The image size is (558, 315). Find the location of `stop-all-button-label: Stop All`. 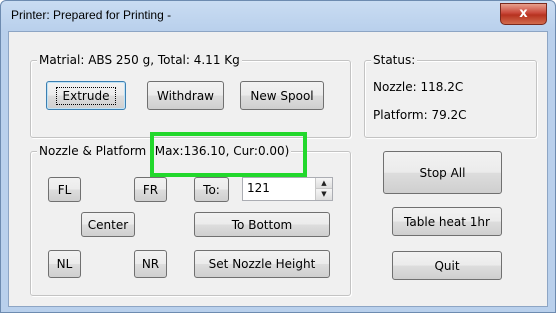

stop-all-button-label: Stop All is located at coordinates (442, 172).